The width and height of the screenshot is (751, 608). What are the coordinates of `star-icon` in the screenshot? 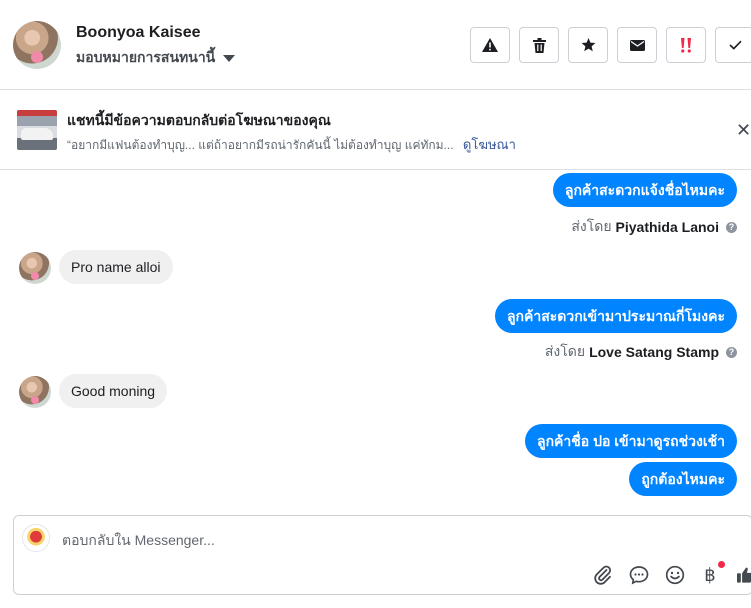 It's located at (588, 45).